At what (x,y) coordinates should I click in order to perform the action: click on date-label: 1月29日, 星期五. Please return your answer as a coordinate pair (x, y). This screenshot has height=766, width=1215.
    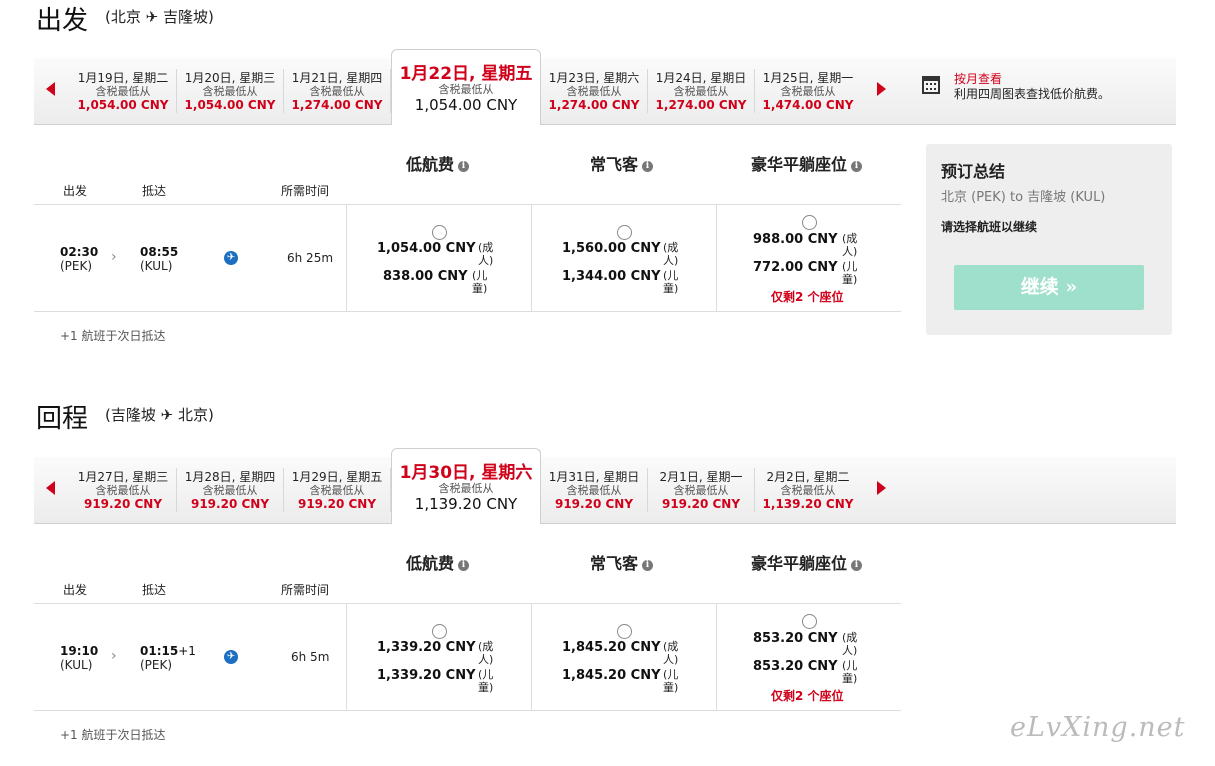
    Looking at the image, I should click on (337, 477).